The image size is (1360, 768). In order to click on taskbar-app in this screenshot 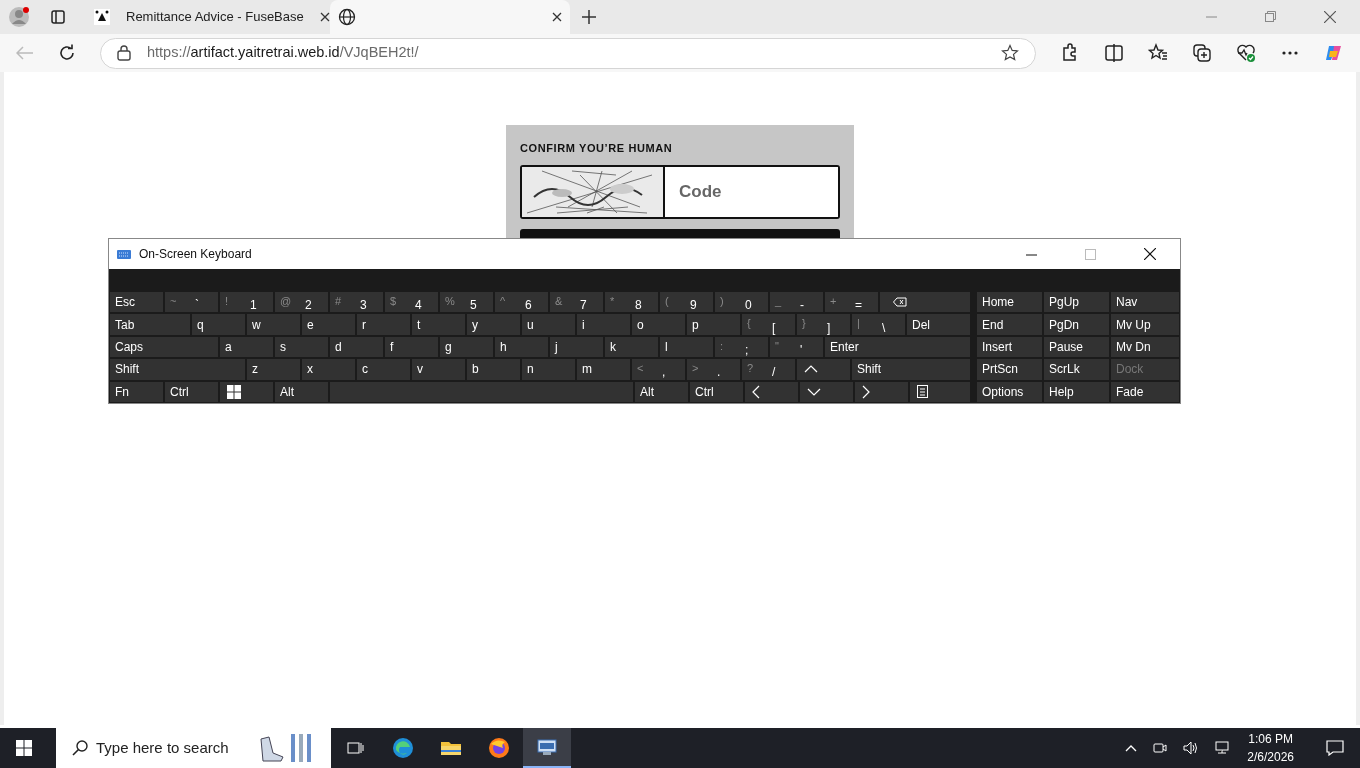, I will do `click(547, 748)`.